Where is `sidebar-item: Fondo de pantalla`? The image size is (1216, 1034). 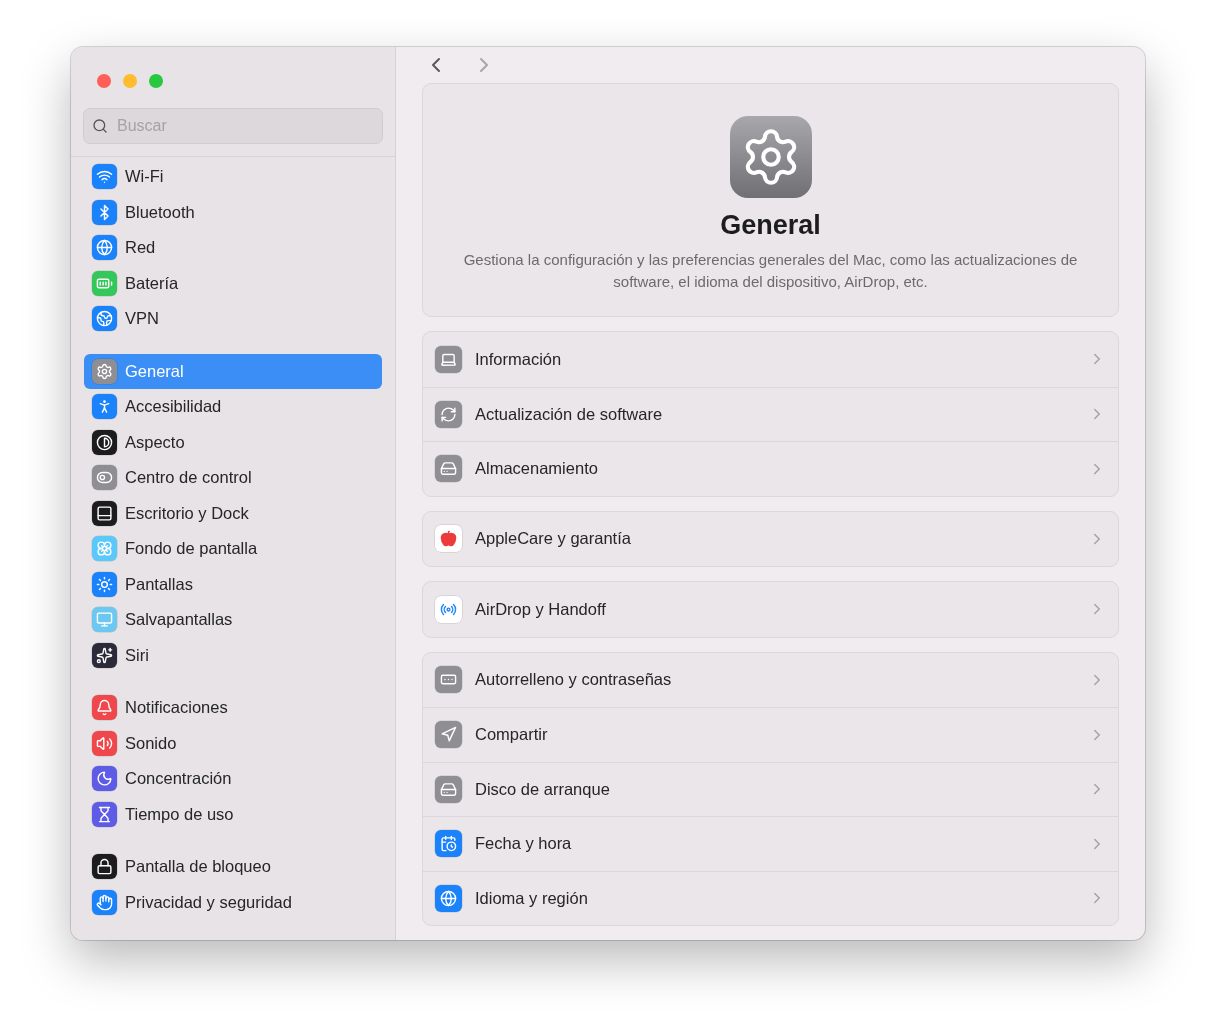
sidebar-item: Fondo de pantalla is located at coordinates (233, 549).